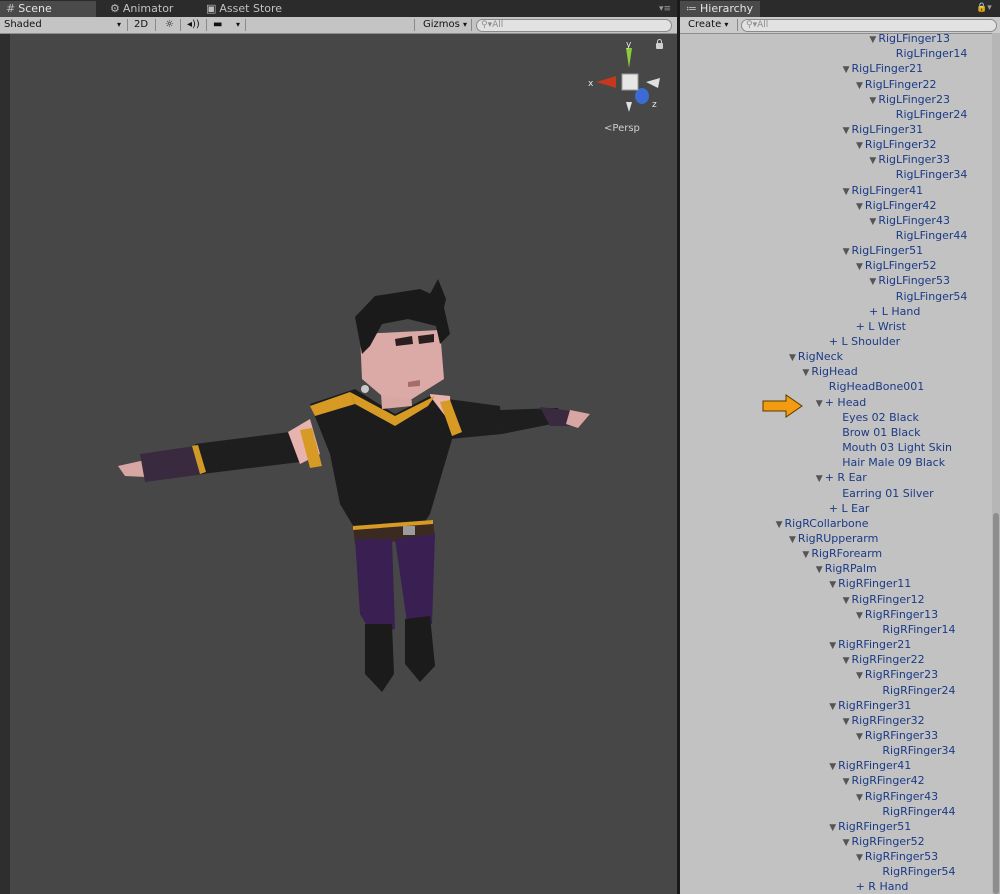  Describe the element at coordinates (841, 477) in the screenshot. I see `hierarchy-item: ▼ + R Ear` at that location.